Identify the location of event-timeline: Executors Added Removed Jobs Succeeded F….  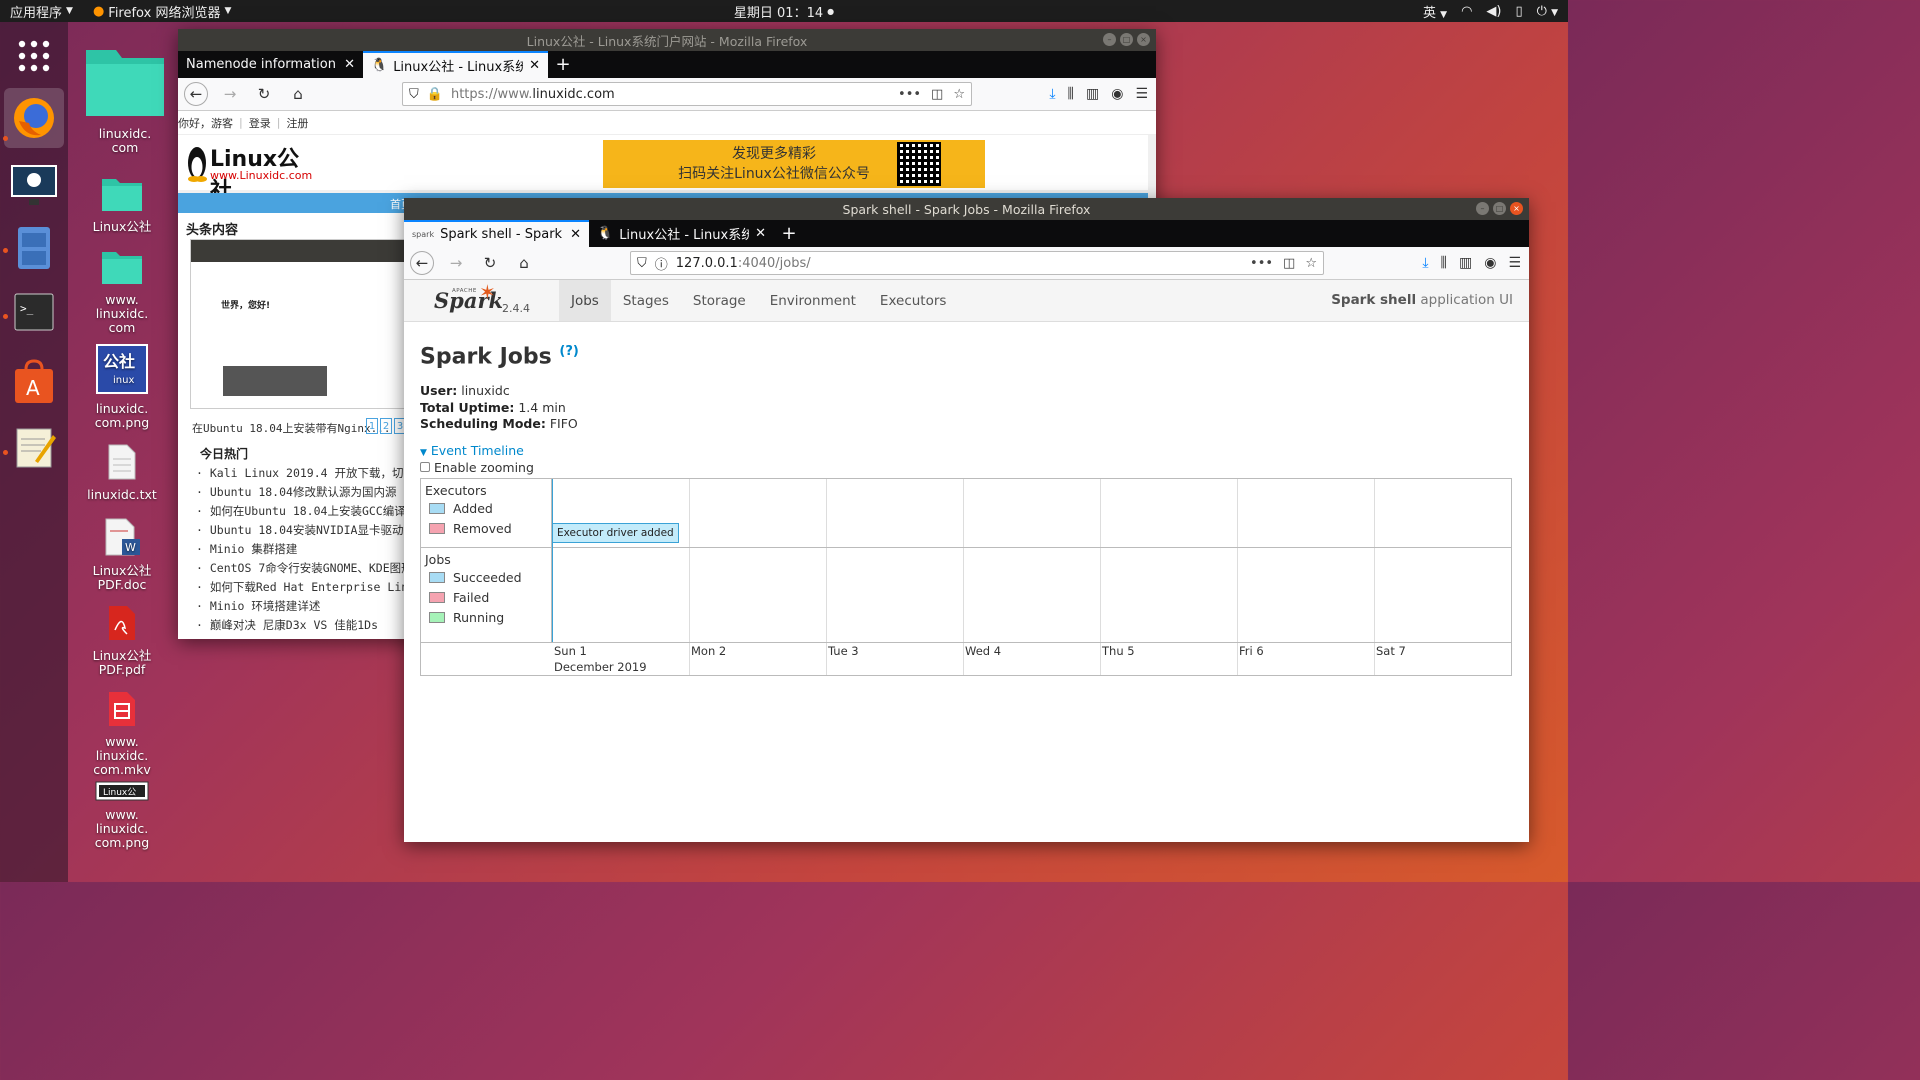
(966, 577).